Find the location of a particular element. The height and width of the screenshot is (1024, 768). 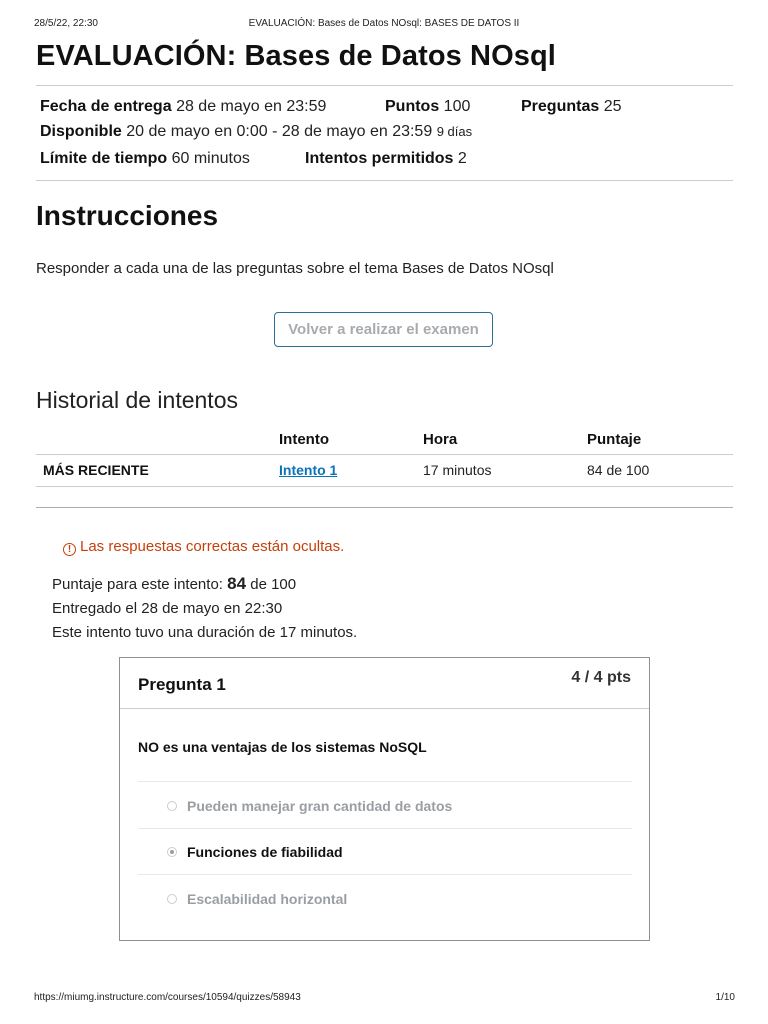

availability-value: 20 de mayo en 0:00 - 28 de mayo en 23:59 is located at coordinates (279, 131).